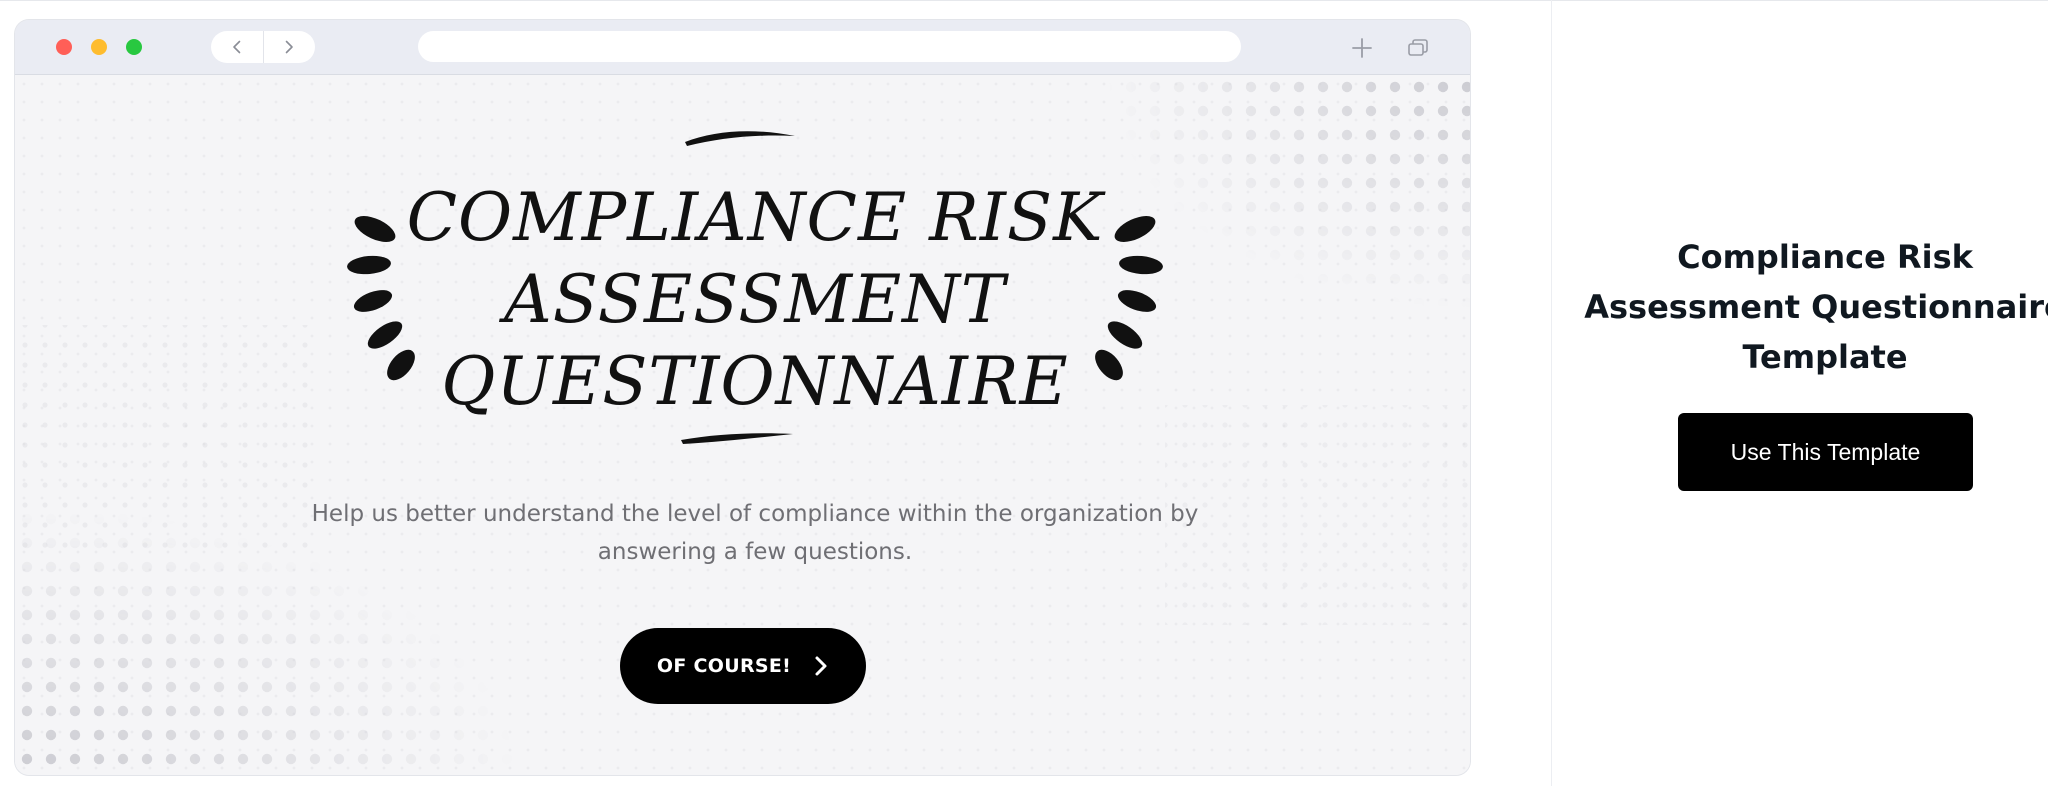 The image size is (2048, 786). I want to click on tabs-icon, so click(1418, 48).